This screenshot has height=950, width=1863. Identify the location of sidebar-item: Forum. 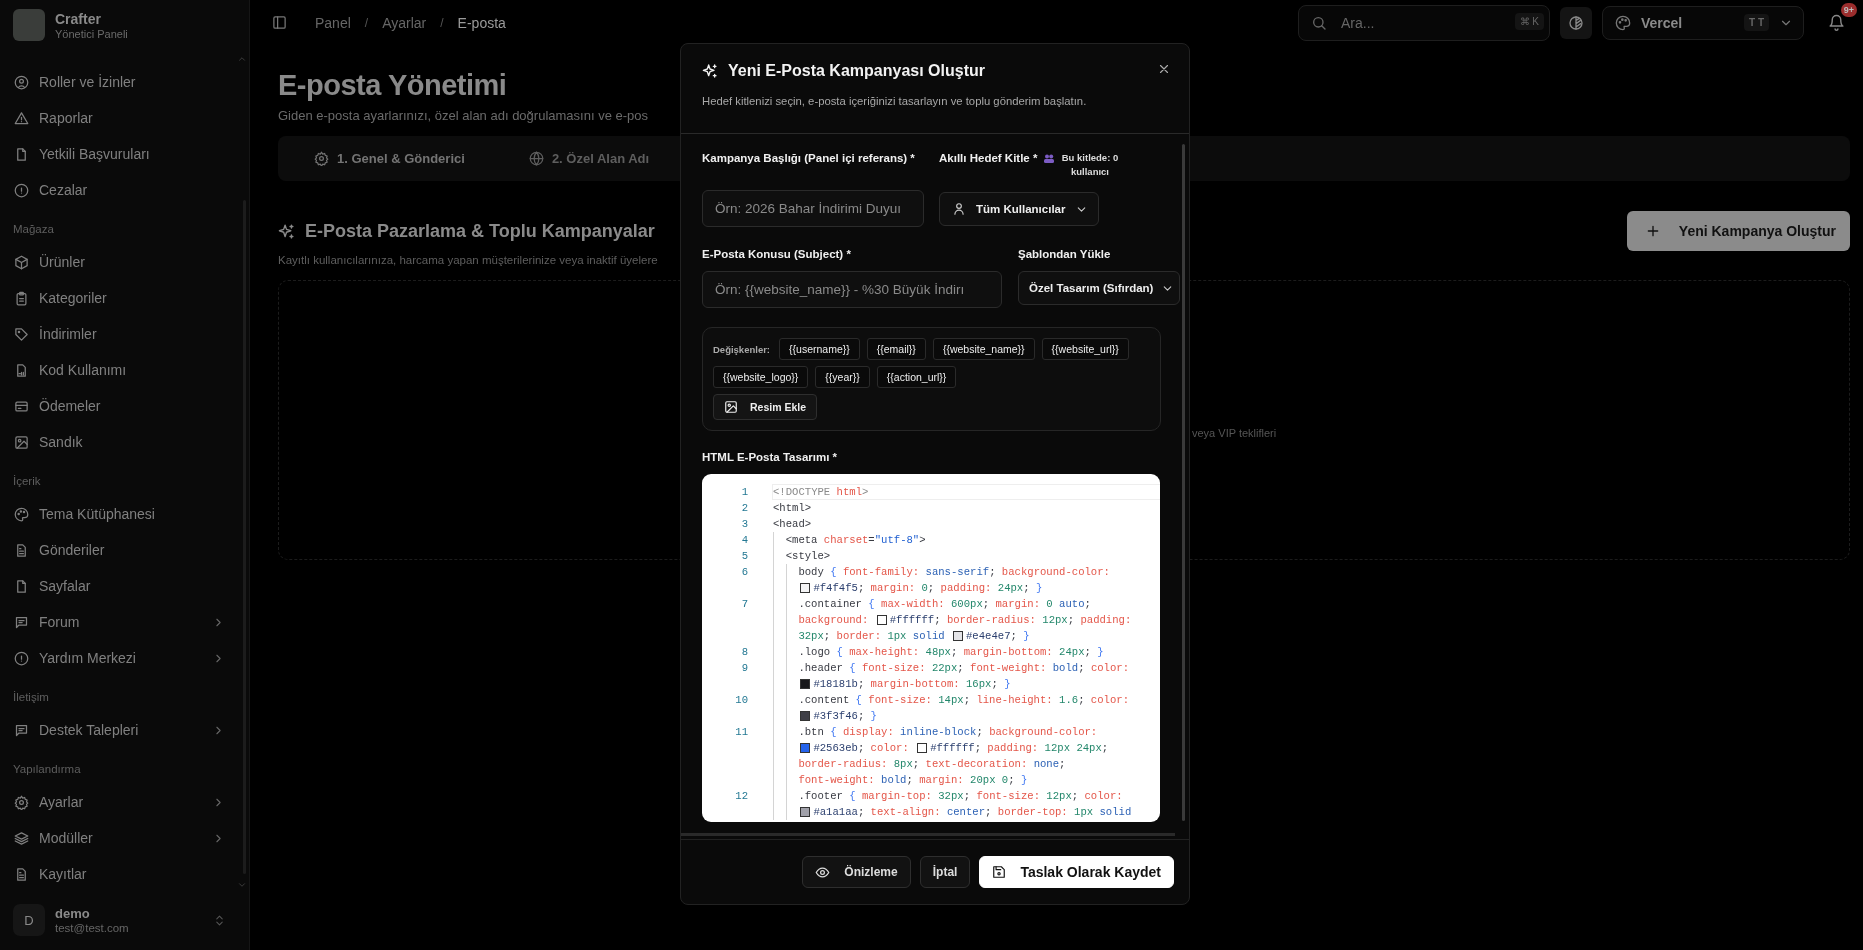
(124, 622).